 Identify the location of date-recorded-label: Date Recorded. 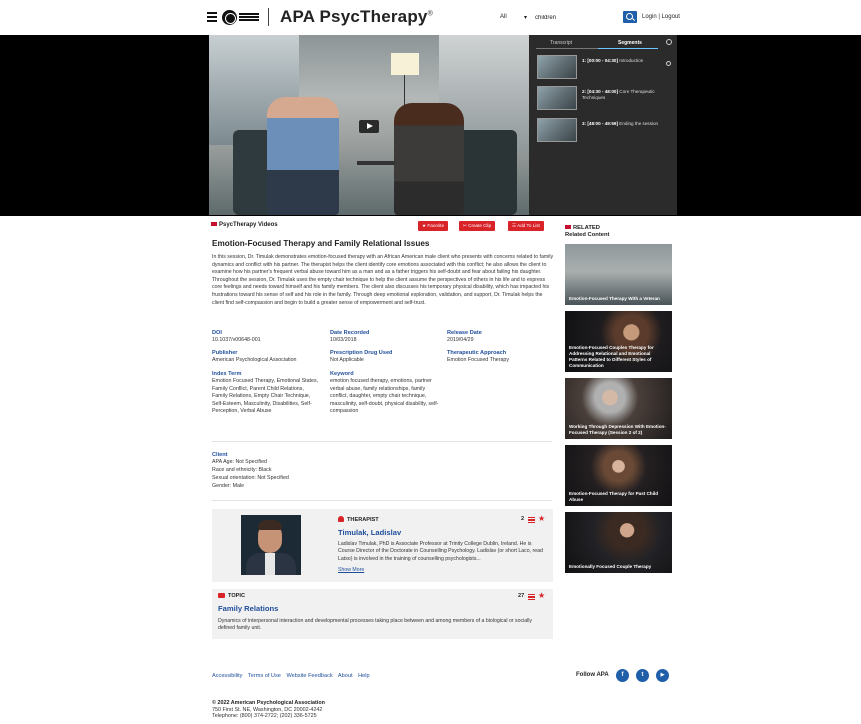
(350, 333).